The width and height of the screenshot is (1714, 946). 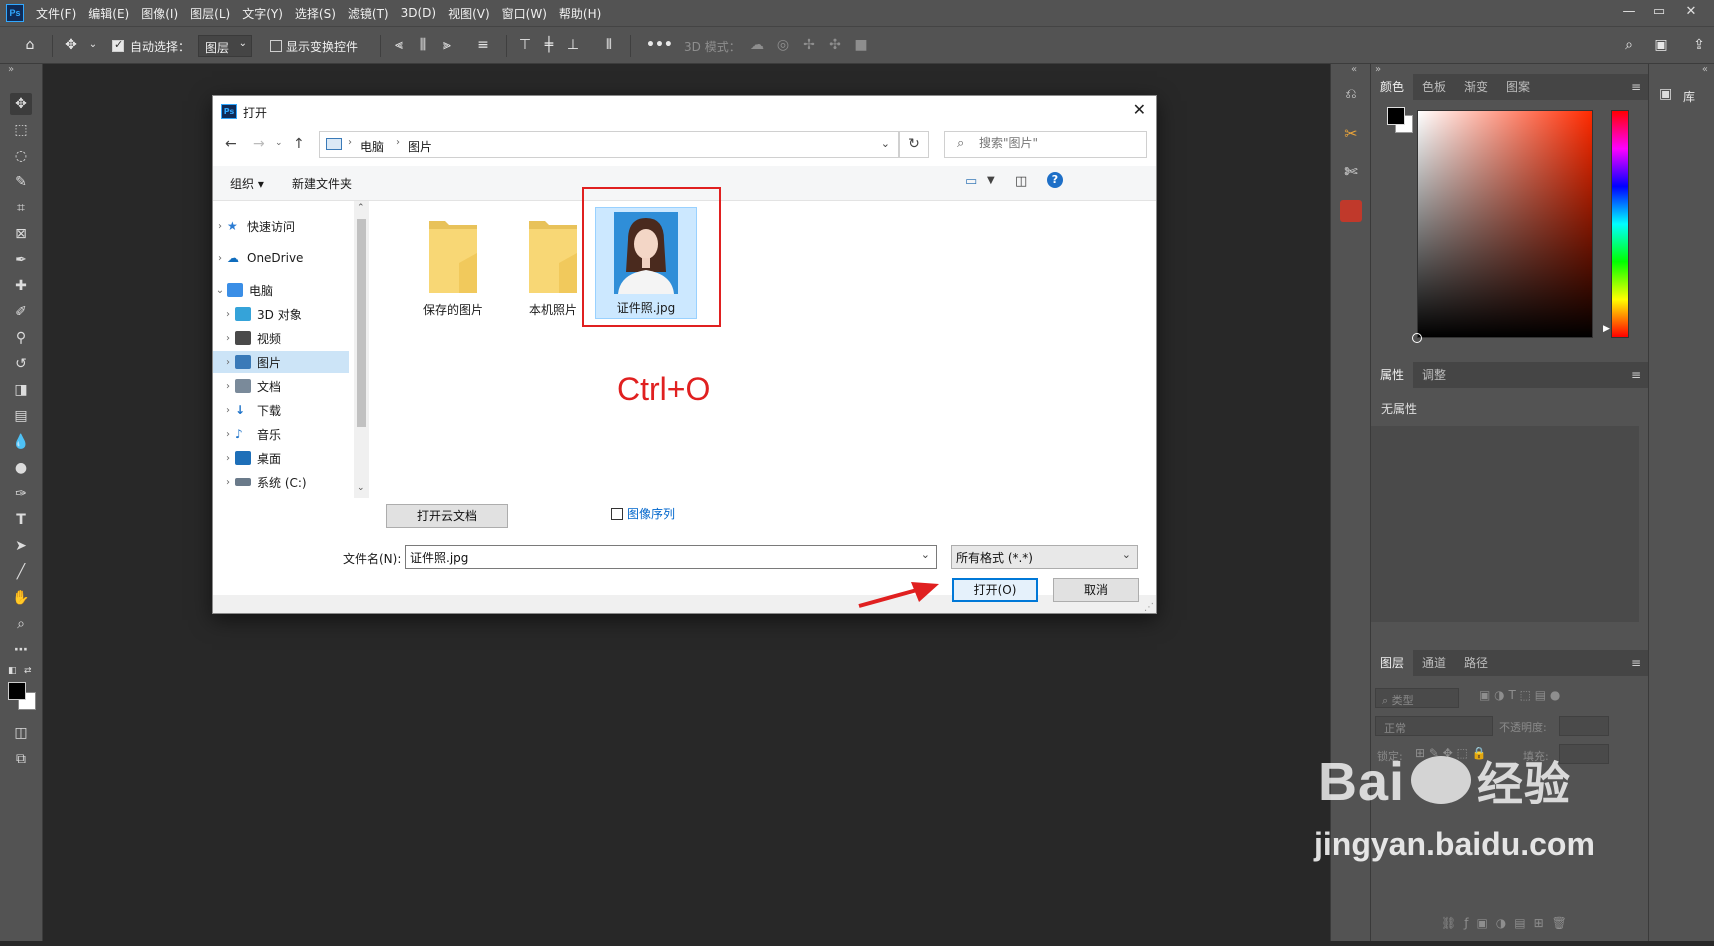 I want to click on dialog-close-icon: ✕, so click(x=1139, y=109).